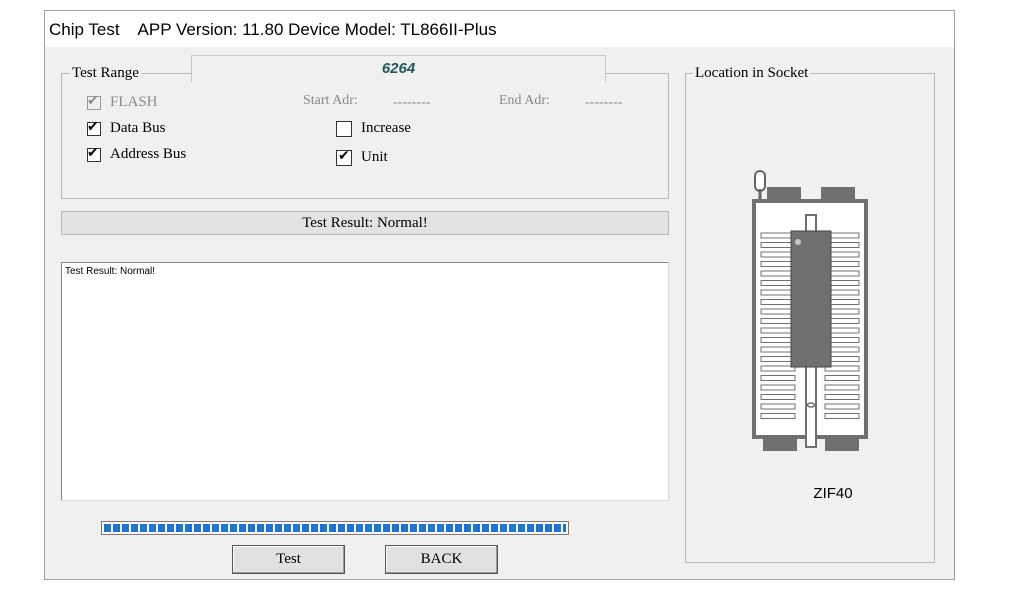 Image resolution: width=1012 pixels, height=608 pixels. What do you see at coordinates (412, 102) in the screenshot?
I see `start-adr-value: --------` at bounding box center [412, 102].